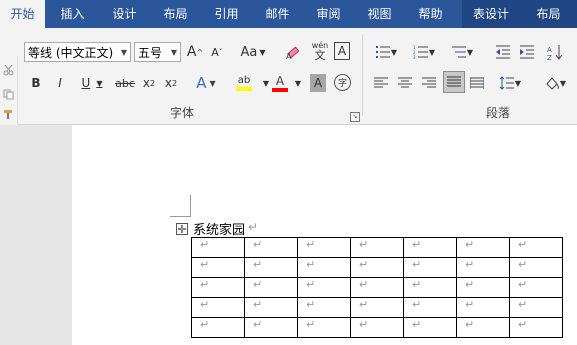 The width and height of the screenshot is (577, 345). What do you see at coordinates (92, 83) in the screenshot?
I see `underline-button: U ▼` at bounding box center [92, 83].